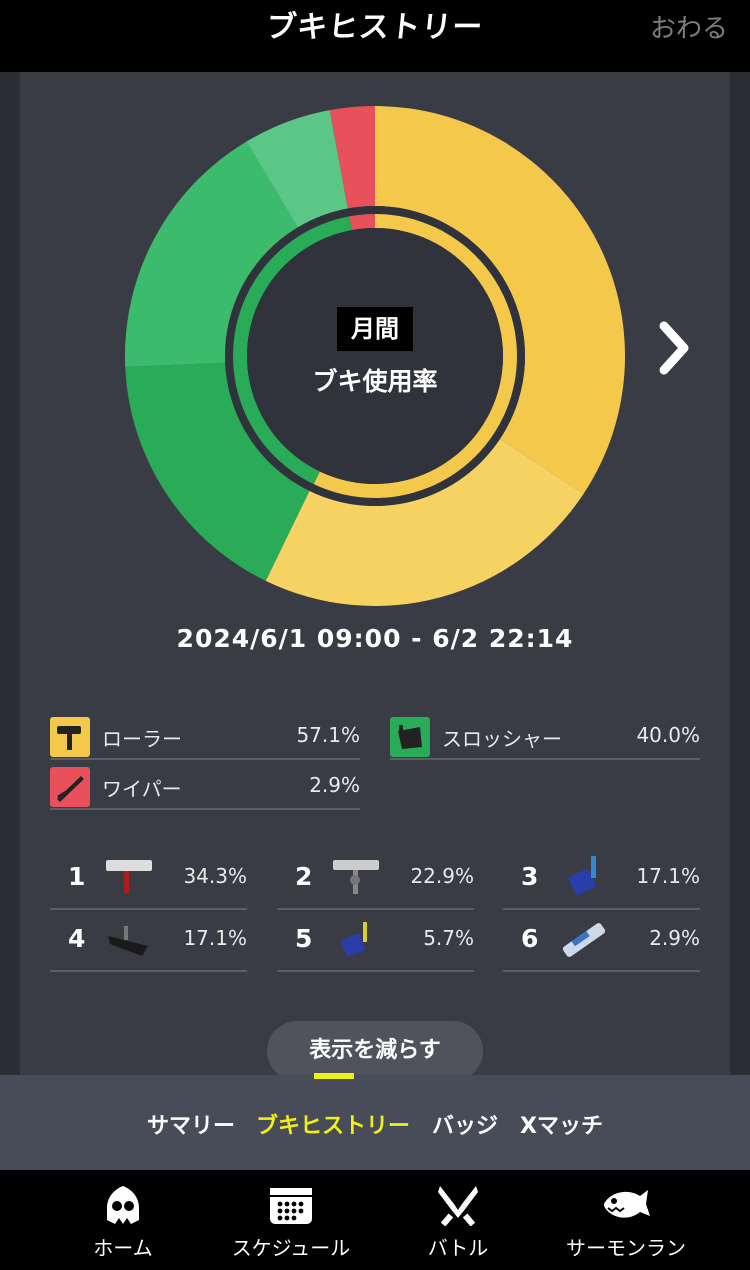 Image resolution: width=750 pixels, height=1270 pixels. I want to click on category-name: ローラー, so click(142, 739).